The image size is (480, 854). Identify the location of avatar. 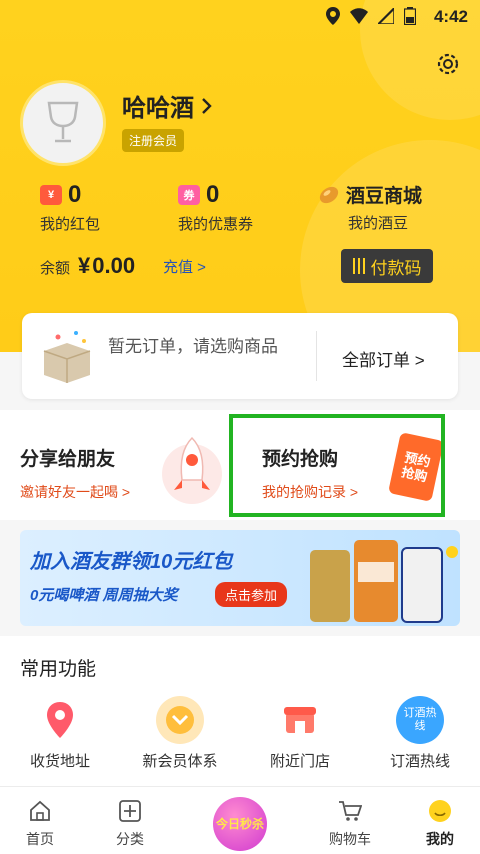
(63, 123).